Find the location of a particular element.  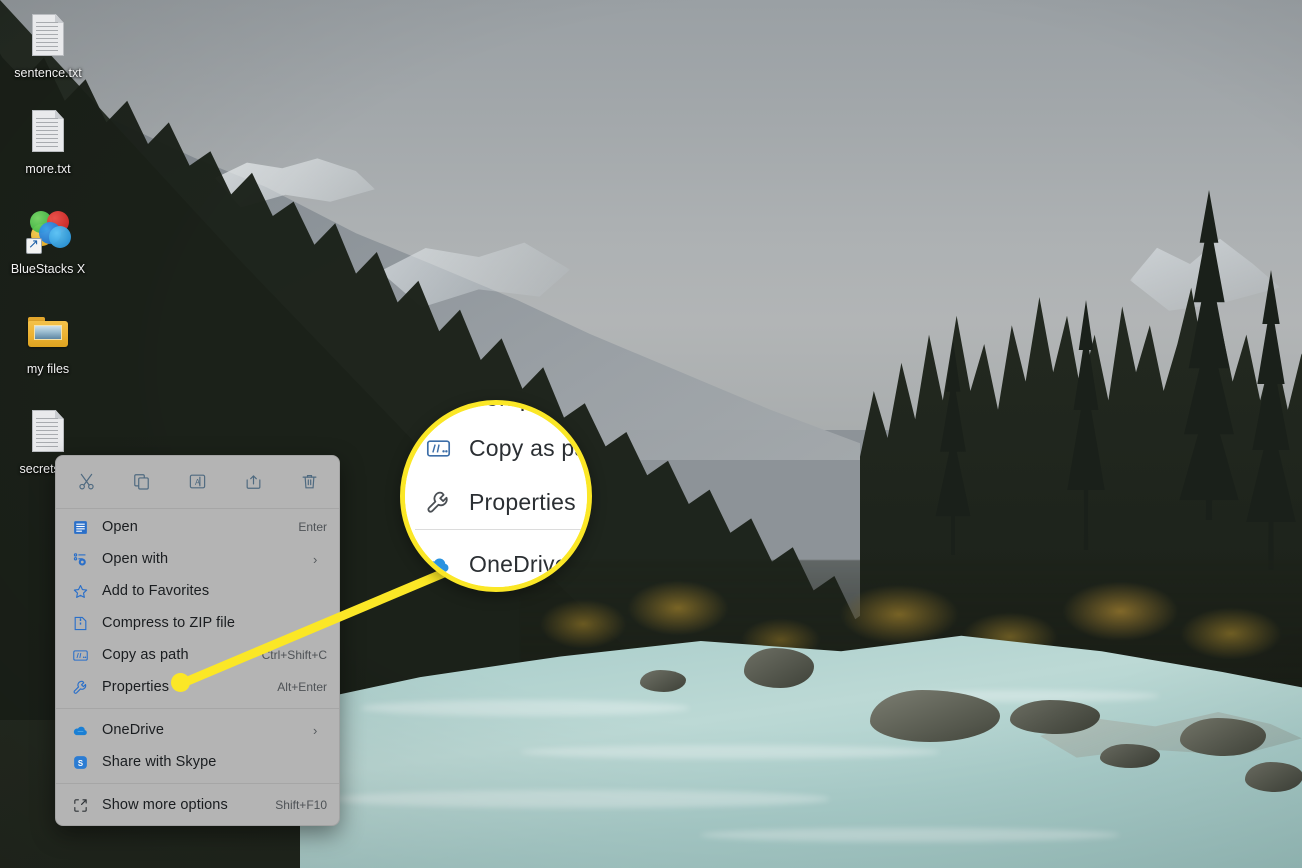

magnifier-row-label: Copy as path is located at coordinates (528, 447).